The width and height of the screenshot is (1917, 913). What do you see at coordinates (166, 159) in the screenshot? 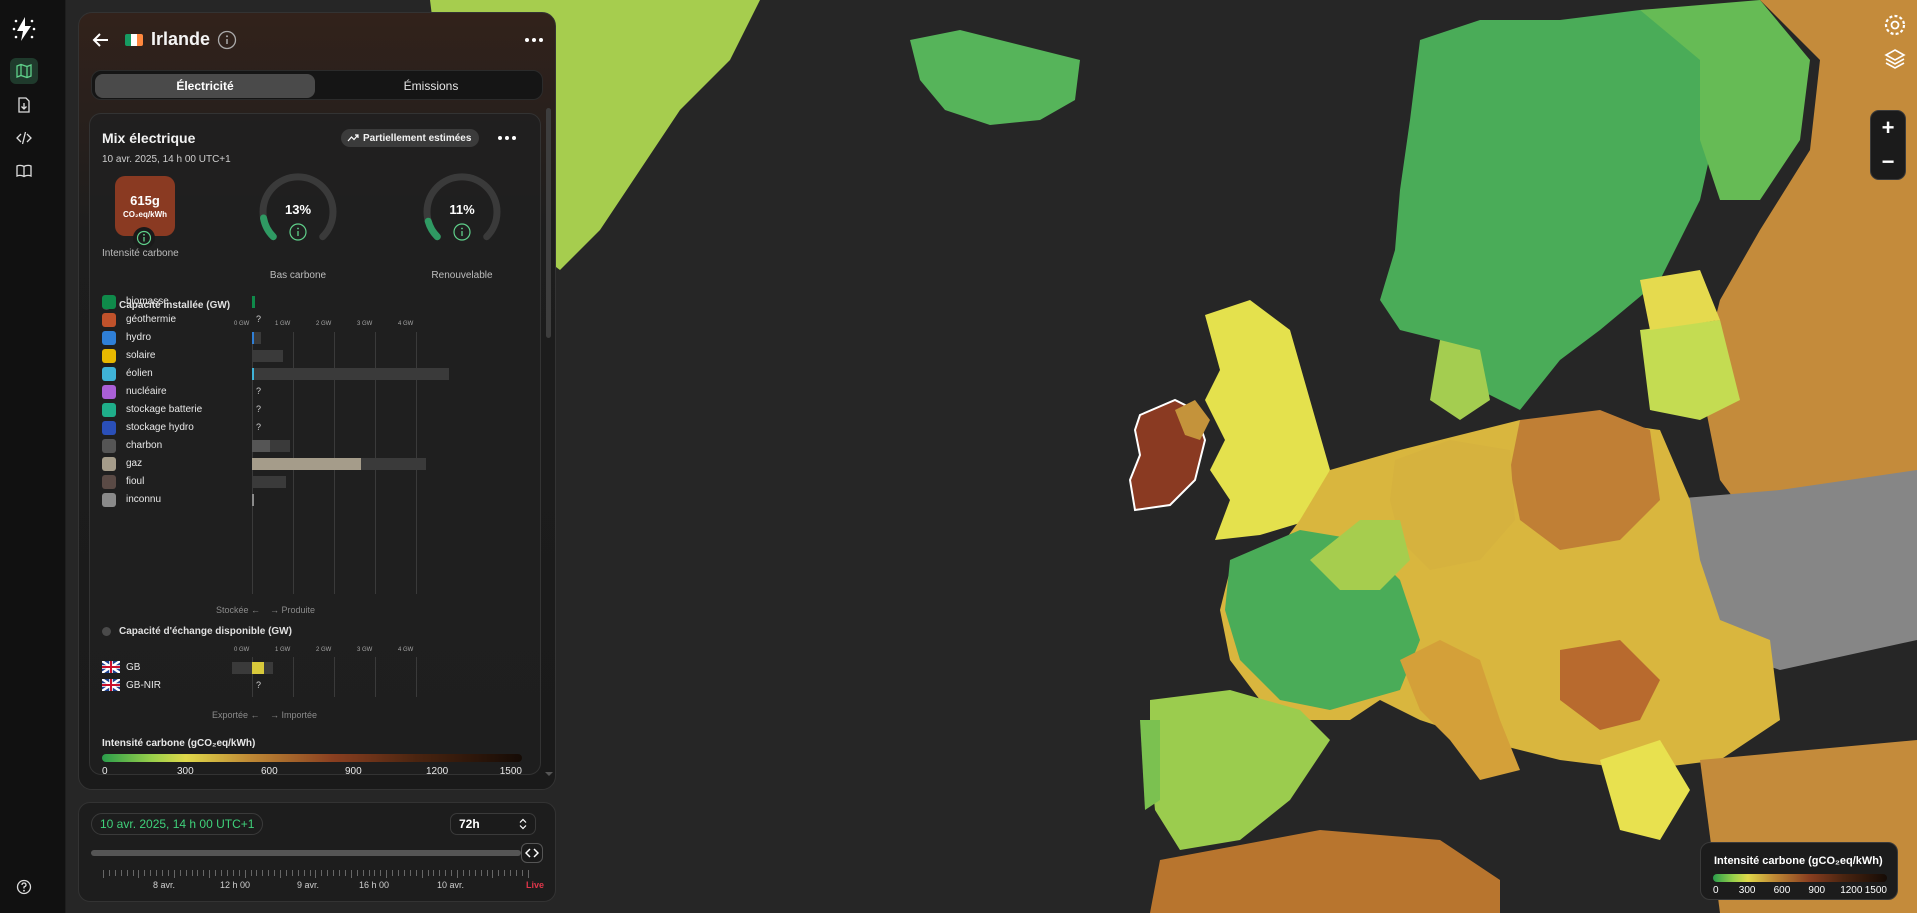
I see `mix-datetime: 10 avr. 2025, 14 h 00 UTC+1` at bounding box center [166, 159].